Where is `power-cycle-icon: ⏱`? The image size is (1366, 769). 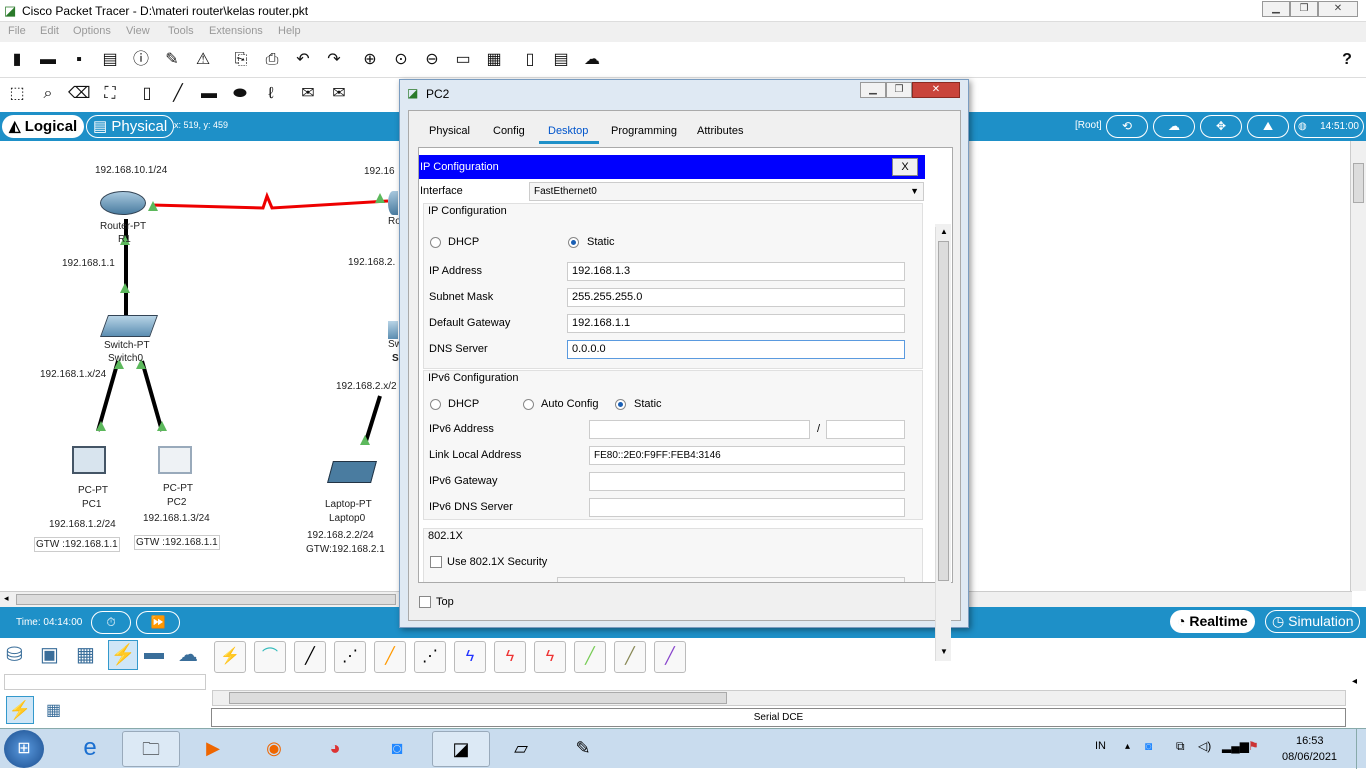
power-cycle-icon: ⏱ is located at coordinates (111, 622).